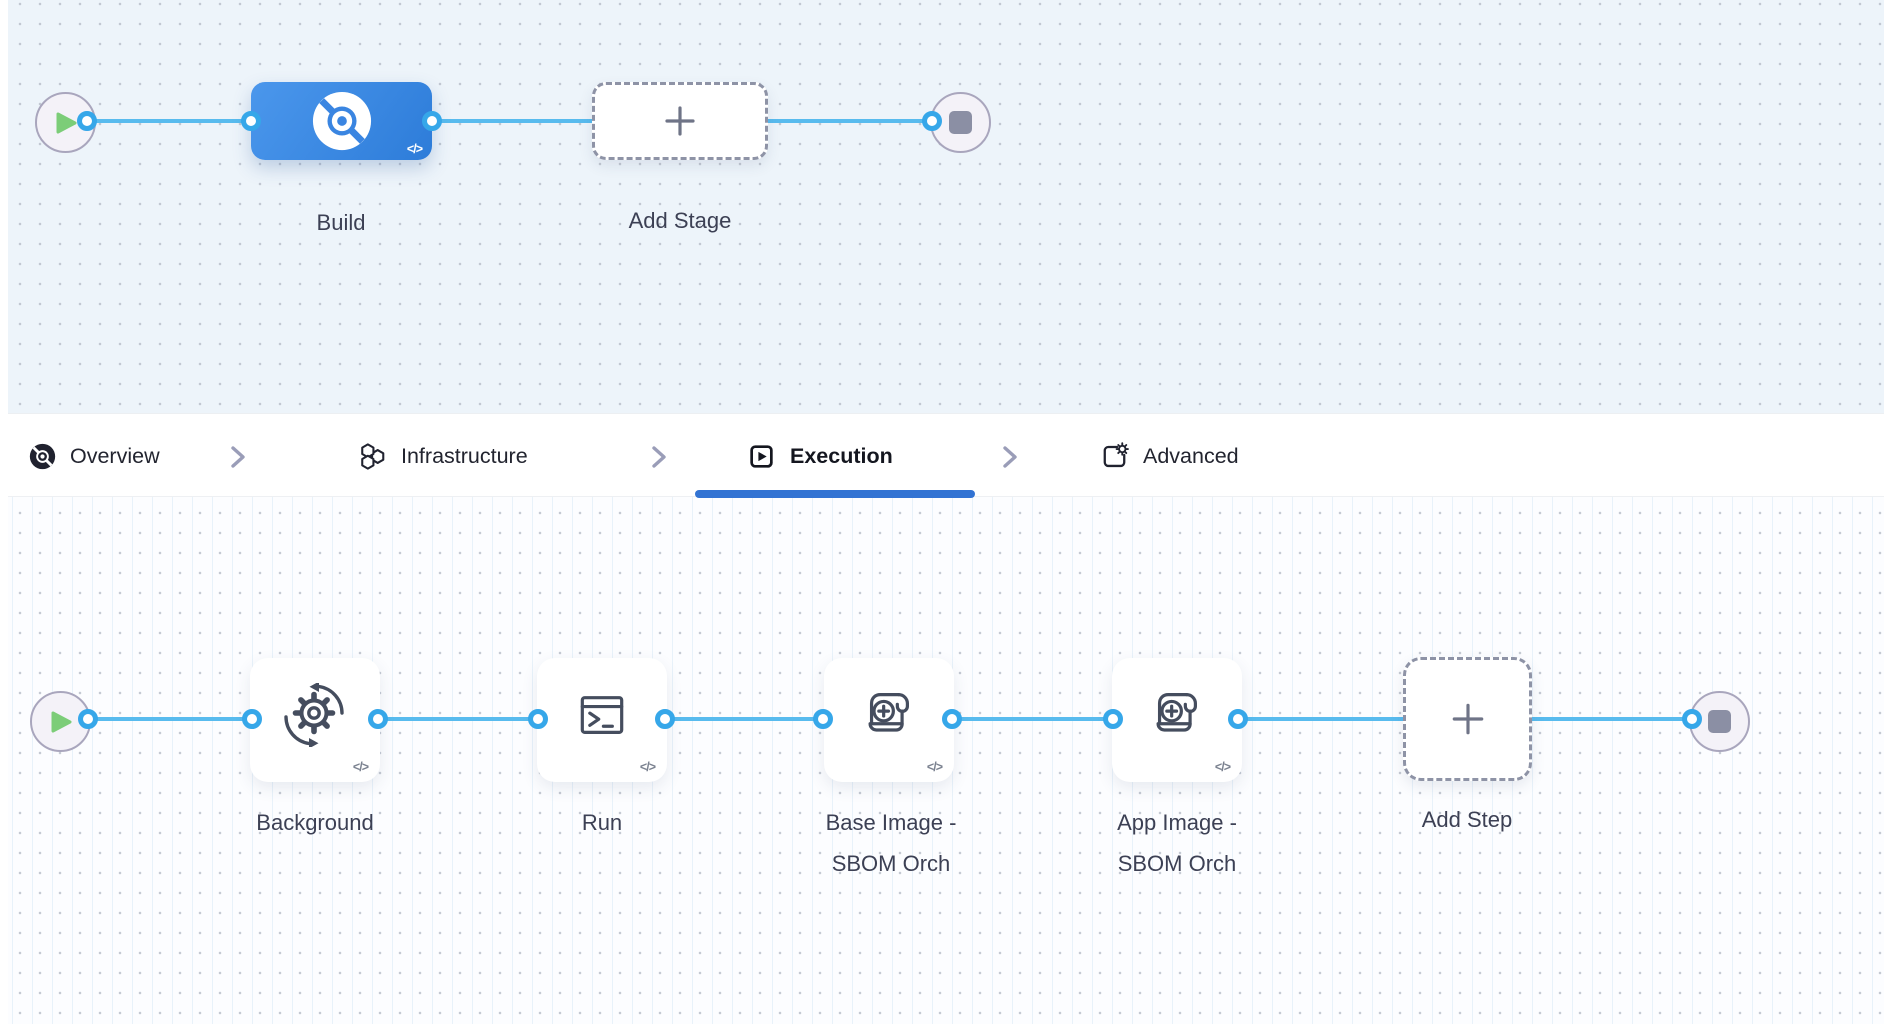 This screenshot has width=1884, height=1024. I want to click on ci-overview-icon, so click(42, 456).